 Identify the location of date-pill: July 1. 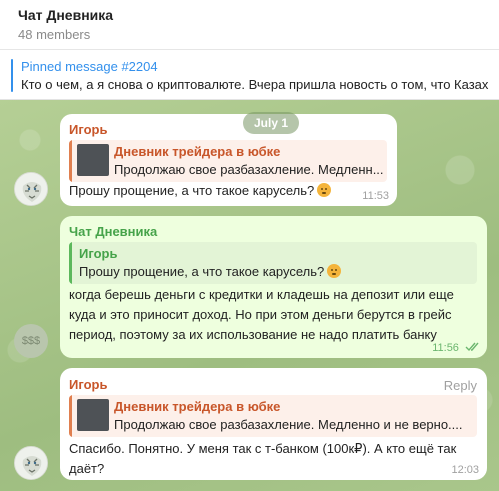
(271, 123).